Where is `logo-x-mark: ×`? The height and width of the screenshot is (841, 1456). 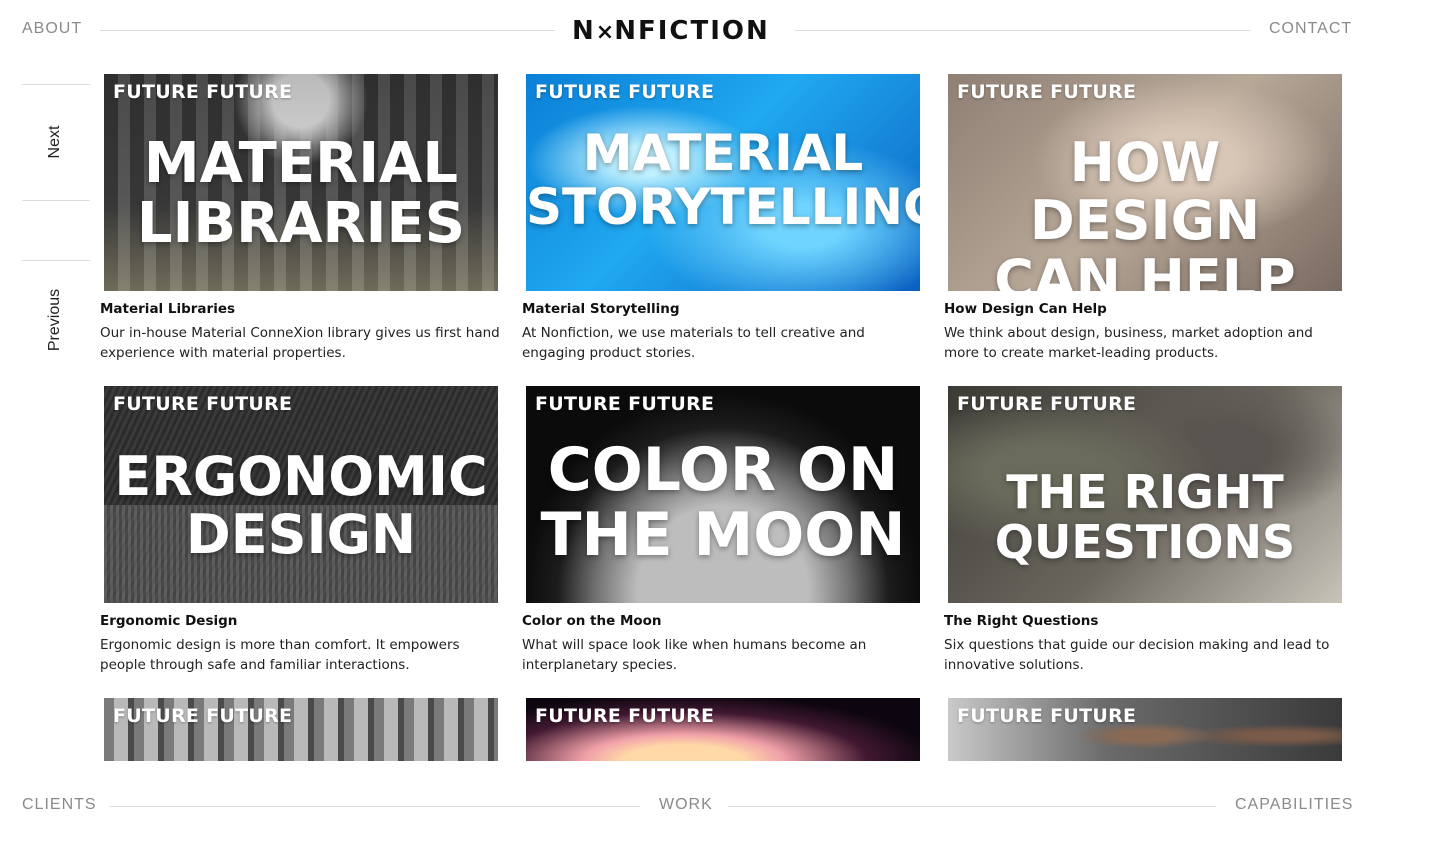
logo-x-mark: × is located at coordinates (605, 32).